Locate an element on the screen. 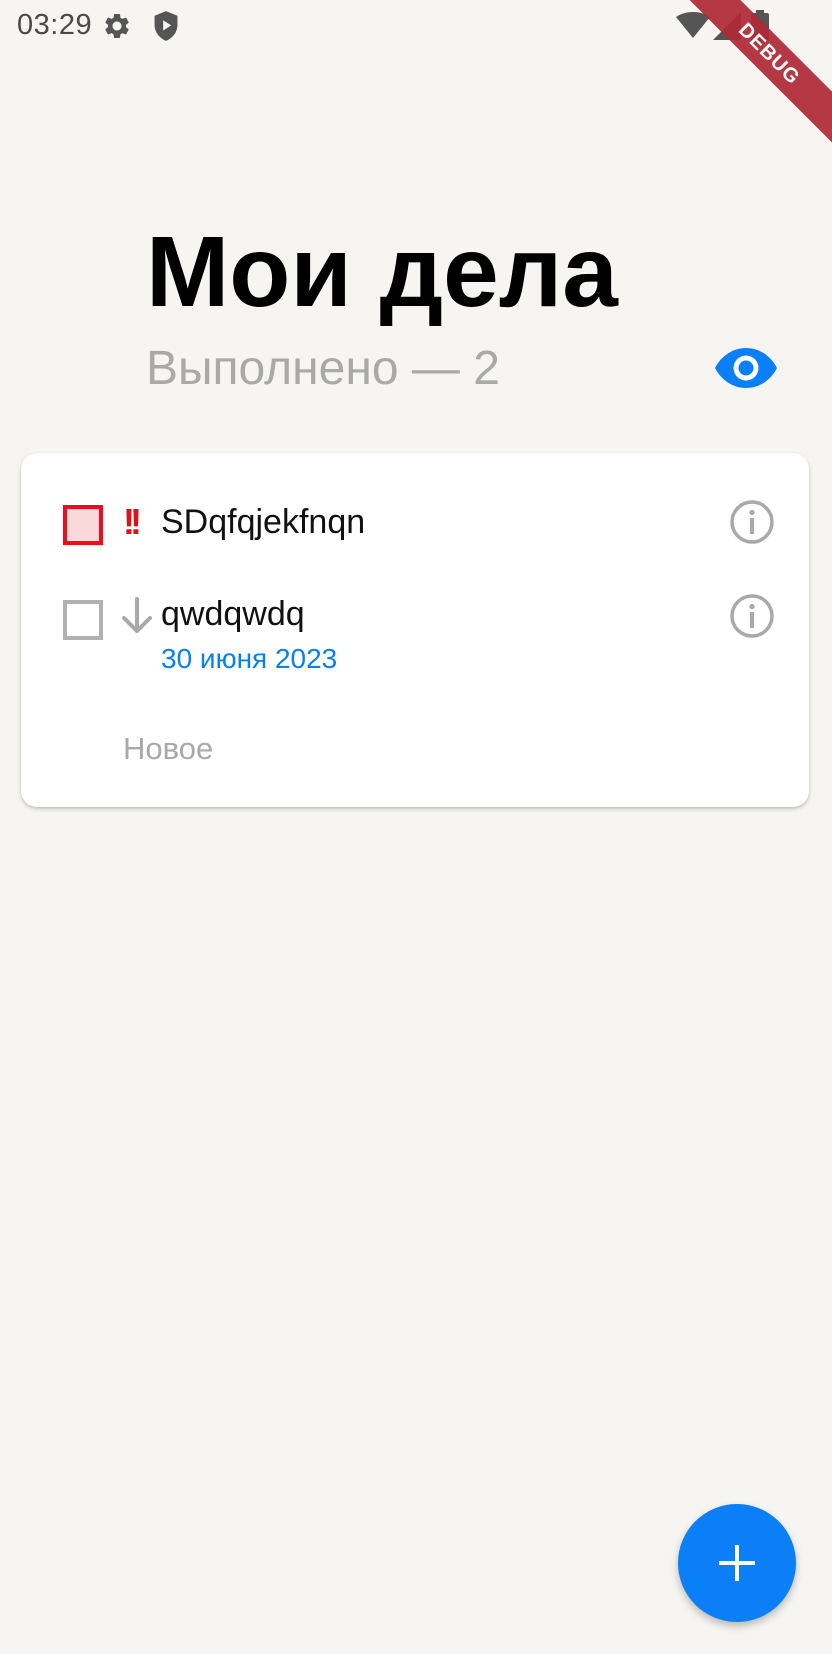 Image resolution: width=832 pixels, height=1654 pixels. task-item: qwdqwdq 30 июня 2023 is located at coordinates (415, 608).